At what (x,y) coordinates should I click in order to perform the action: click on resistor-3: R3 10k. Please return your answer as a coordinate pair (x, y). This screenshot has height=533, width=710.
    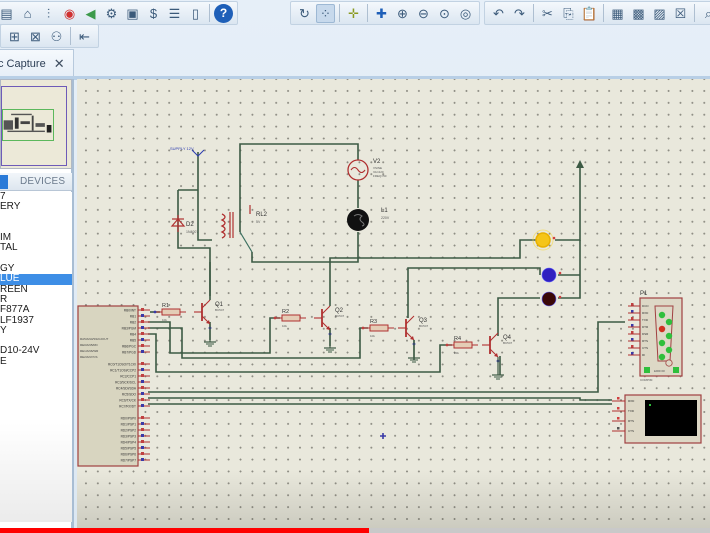
    Looking at the image, I should click on (377, 328).